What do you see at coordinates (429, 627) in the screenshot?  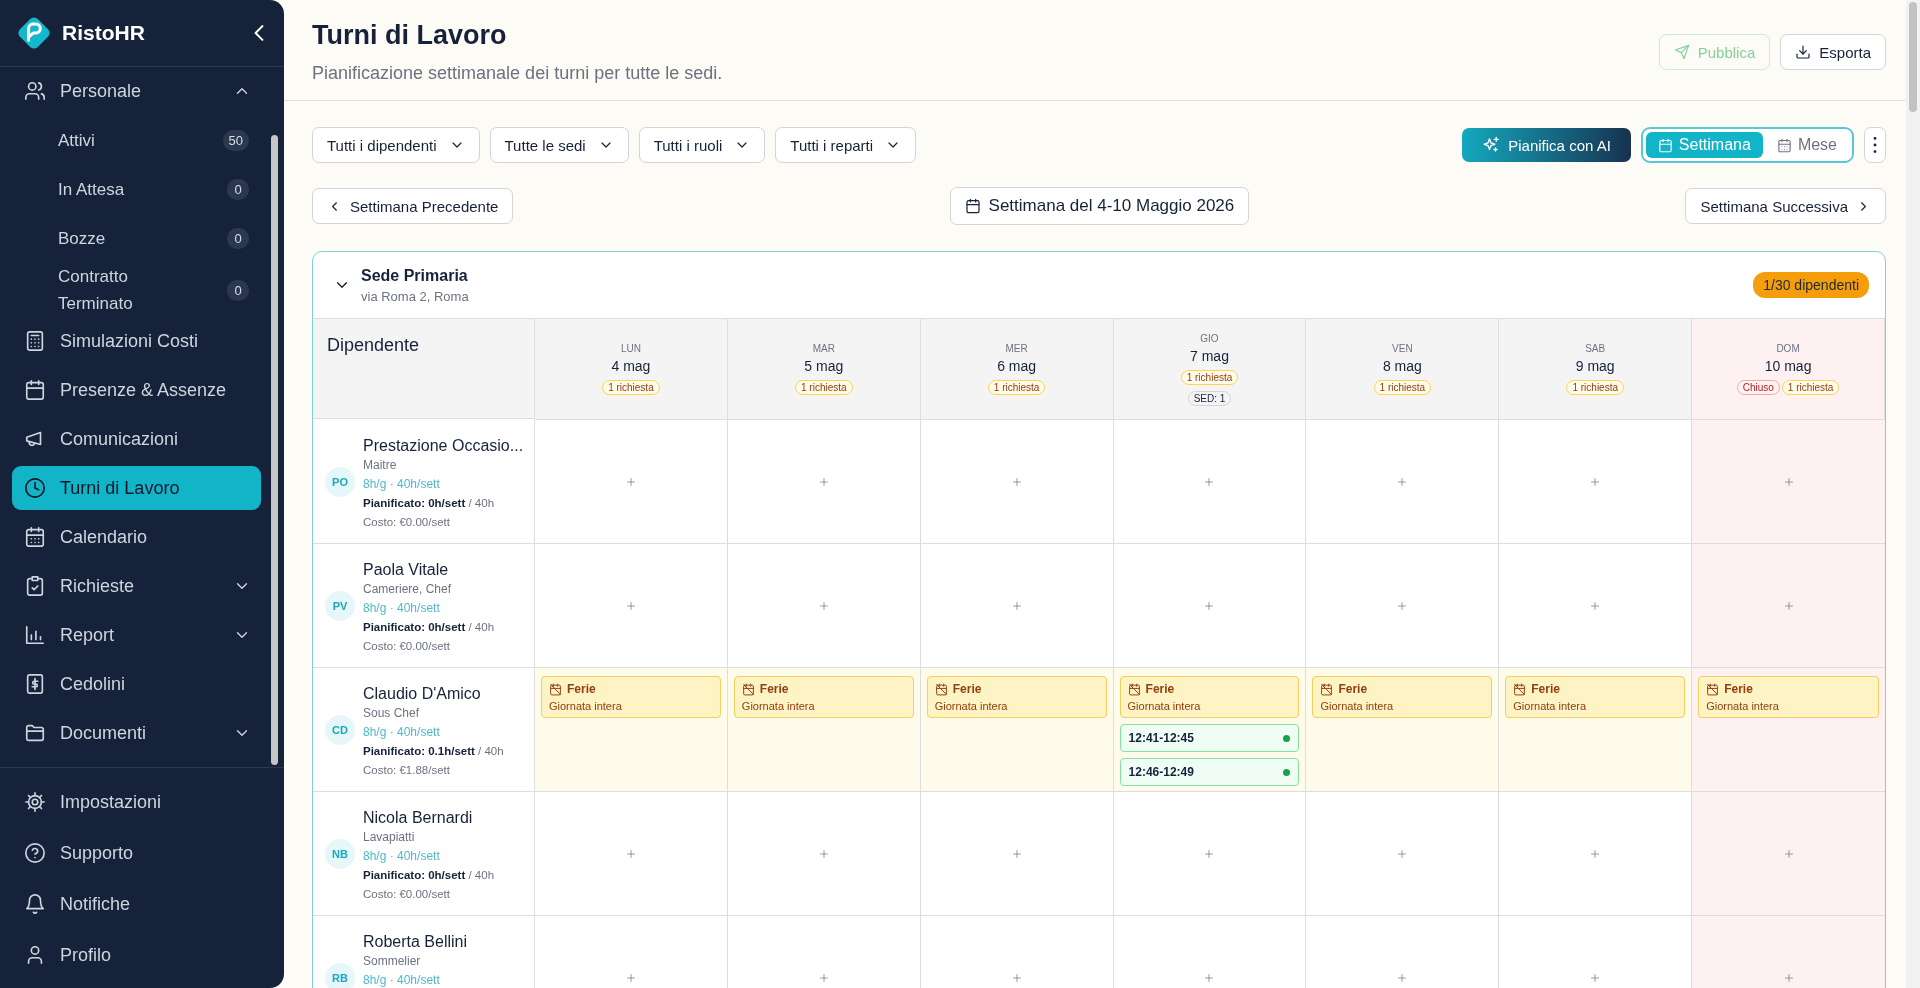 I see `planned-hours: Pianificato: 0h/sett / 40h` at bounding box center [429, 627].